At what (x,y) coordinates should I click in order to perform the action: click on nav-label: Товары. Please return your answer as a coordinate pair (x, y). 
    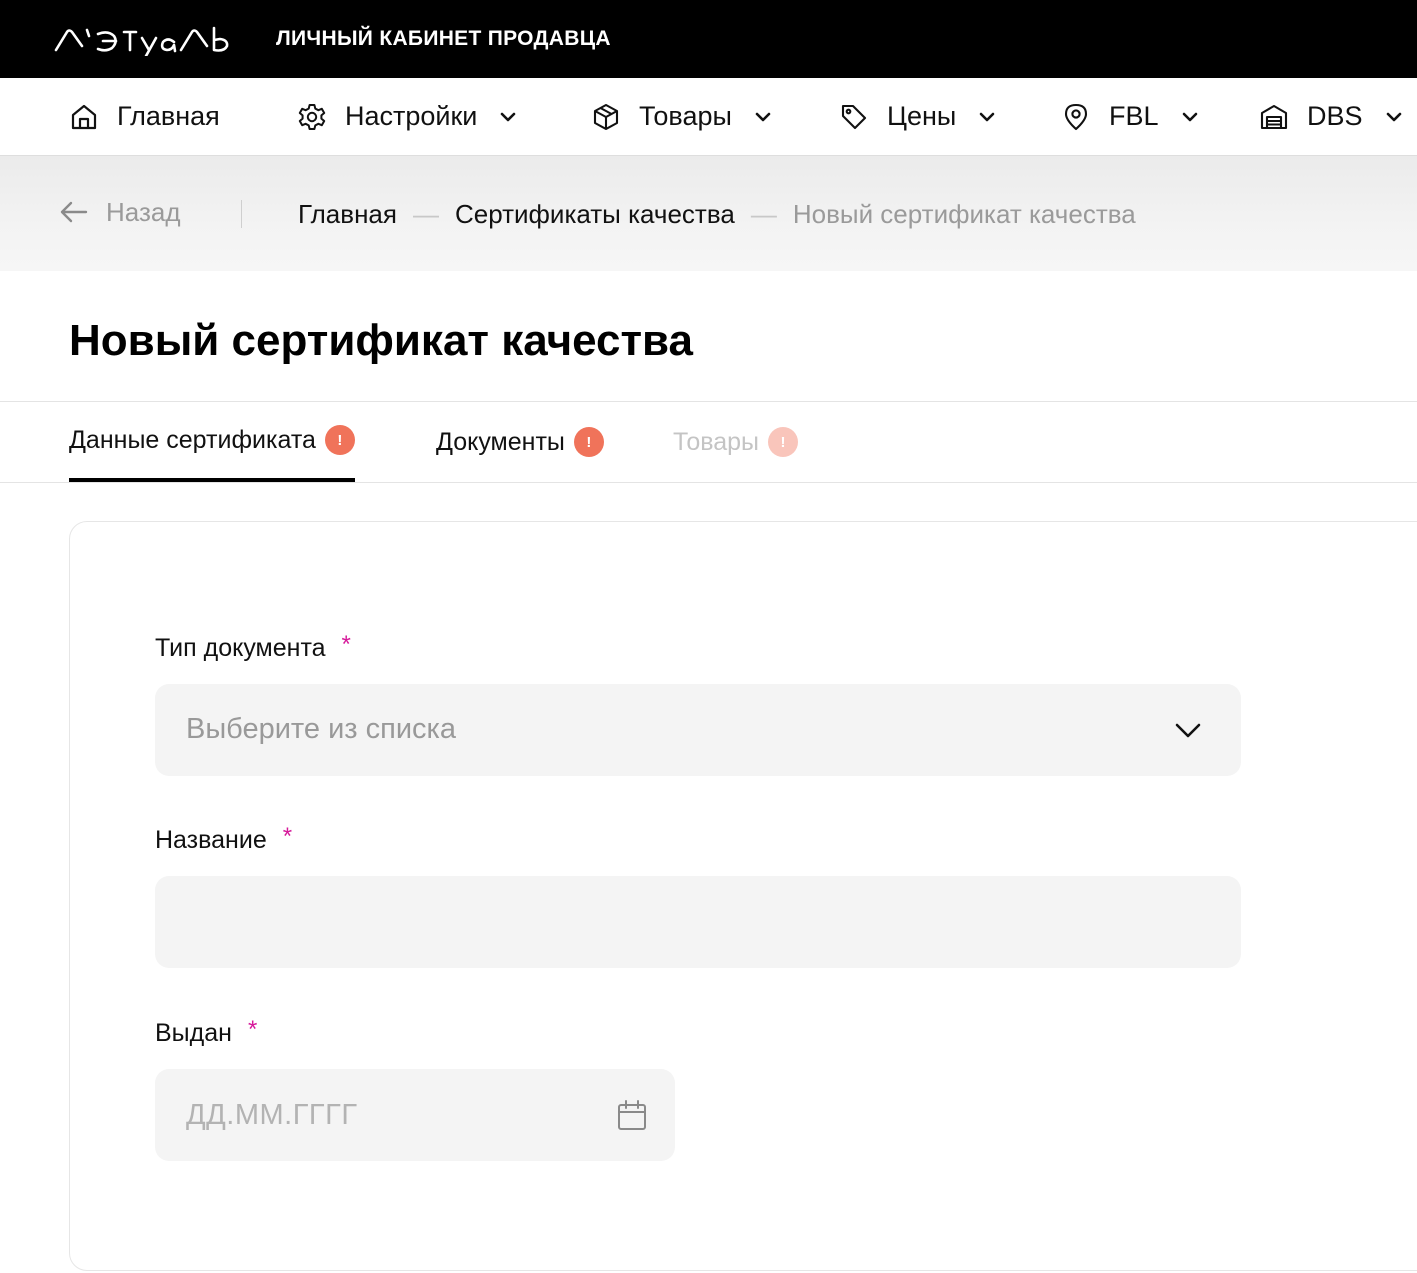
    Looking at the image, I should click on (685, 116).